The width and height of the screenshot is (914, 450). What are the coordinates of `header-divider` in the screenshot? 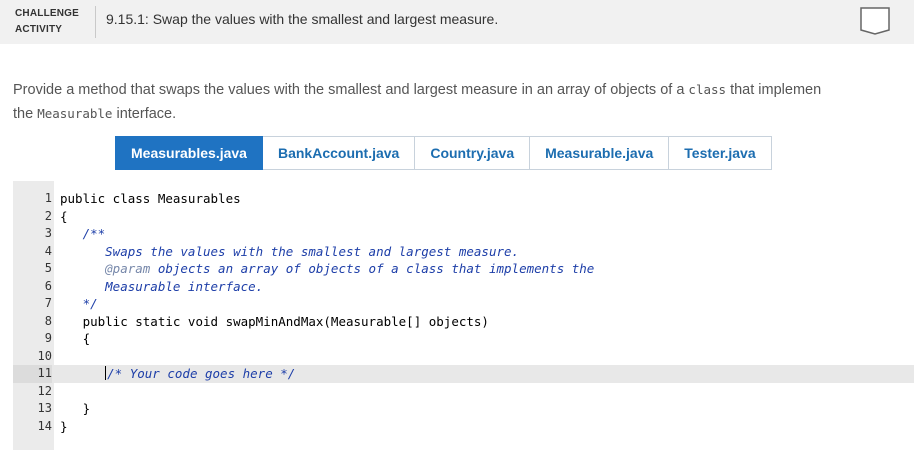 It's located at (95, 22).